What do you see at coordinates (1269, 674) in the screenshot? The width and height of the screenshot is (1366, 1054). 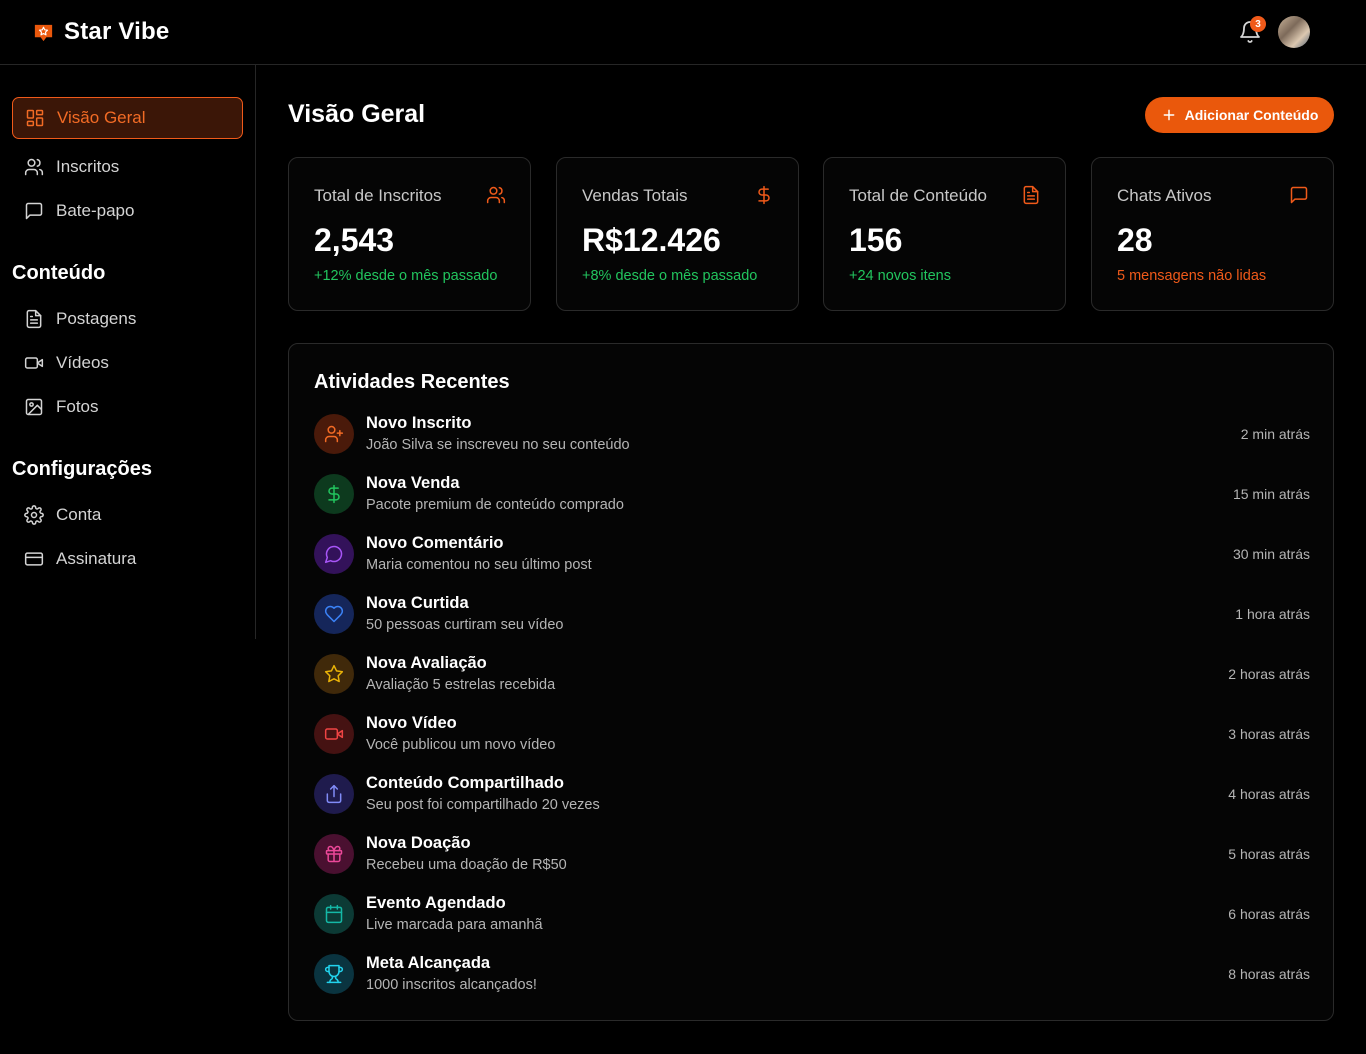 I see `activity-time: 2 horas atrás` at bounding box center [1269, 674].